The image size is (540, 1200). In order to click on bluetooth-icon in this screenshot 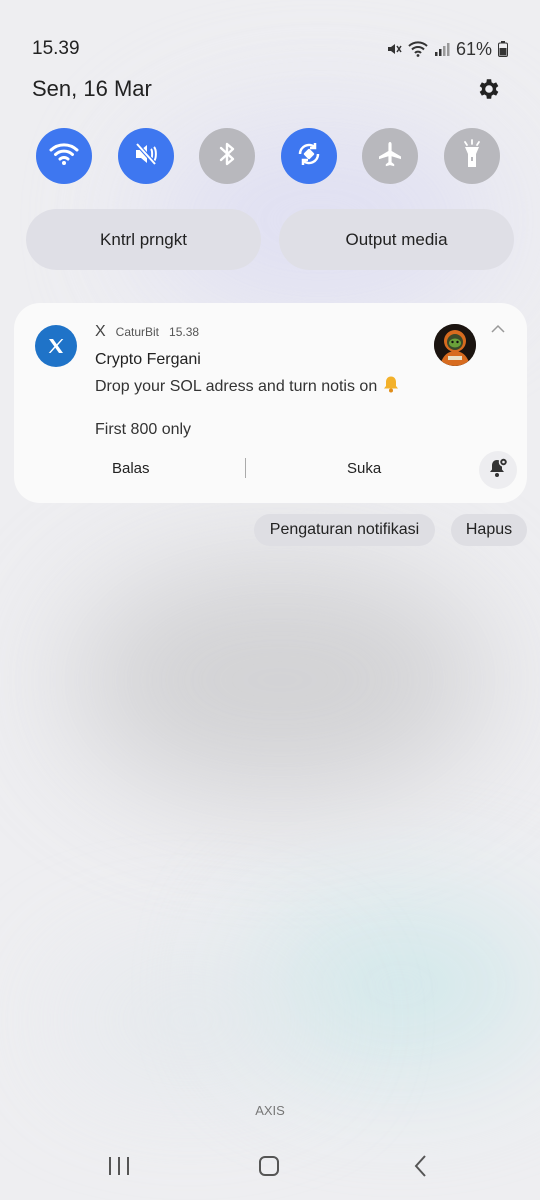, I will do `click(227, 156)`.